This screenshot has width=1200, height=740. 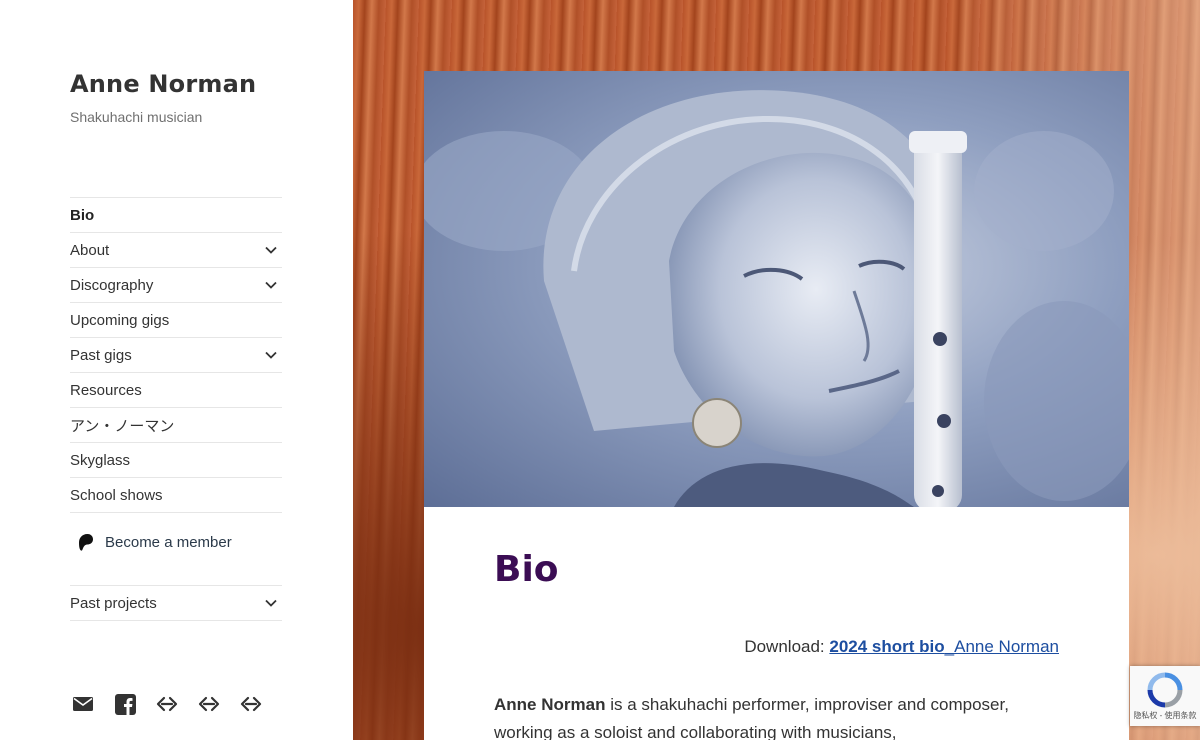 What do you see at coordinates (122, 426) in the screenshot?
I see `nav-item-label: アン・ノーマン` at bounding box center [122, 426].